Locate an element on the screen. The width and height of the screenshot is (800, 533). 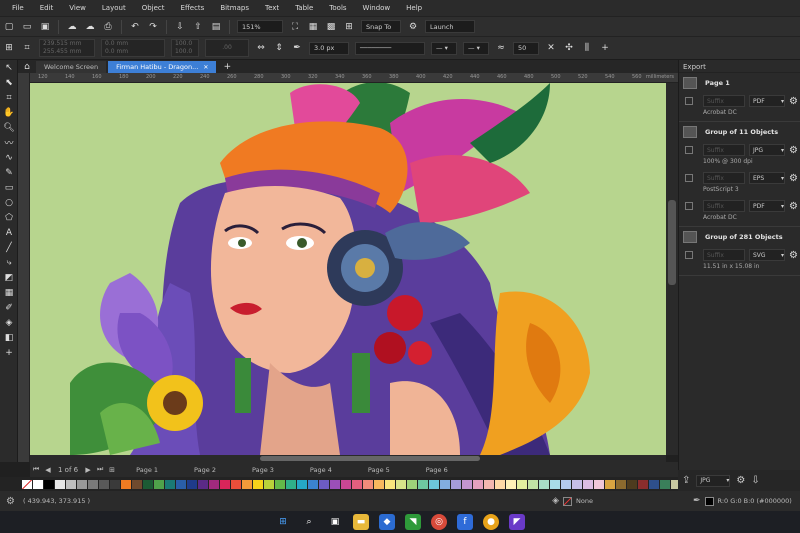
prev-page-icon: ◀ is located at coordinates (48, 470).